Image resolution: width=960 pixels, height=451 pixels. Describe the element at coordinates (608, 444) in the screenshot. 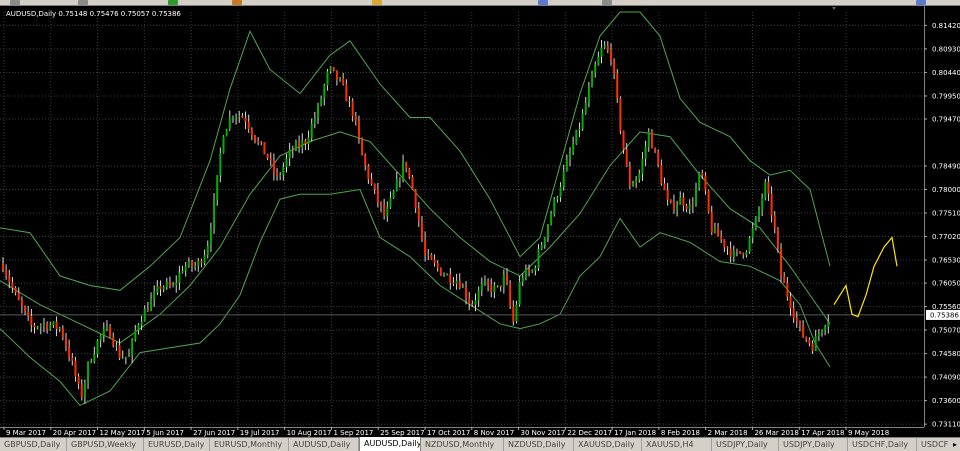

I see `chart-tab: XAUUSD,Daily` at that location.